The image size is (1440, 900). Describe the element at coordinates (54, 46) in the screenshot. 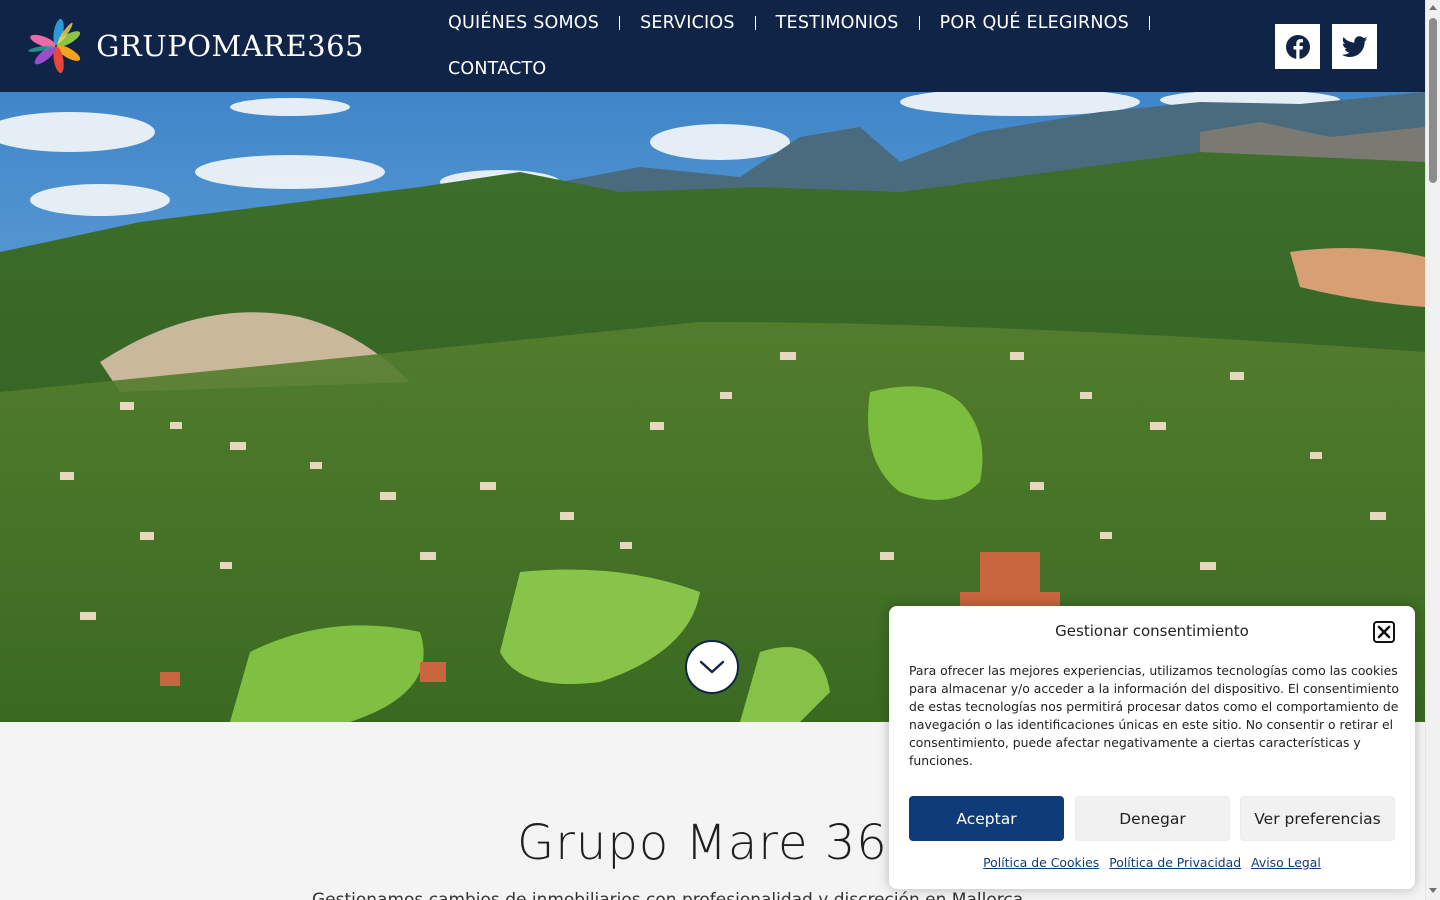

I see `logo-flower-icon` at that location.